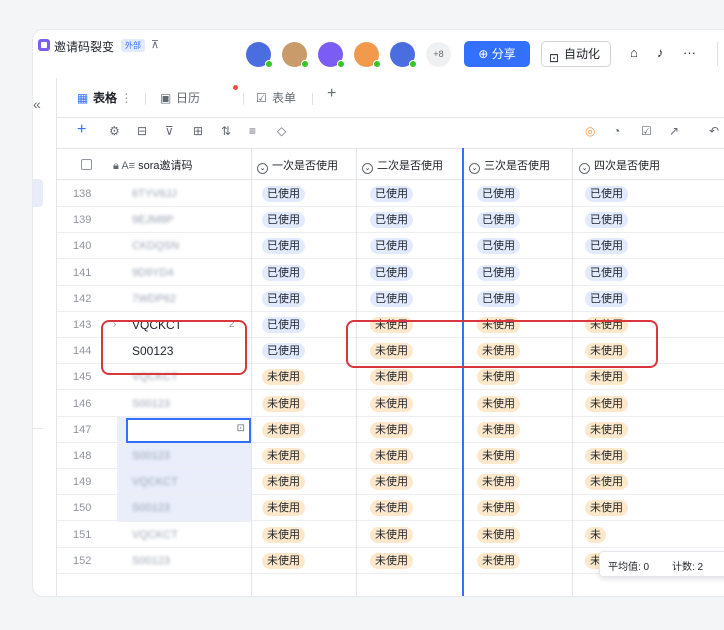 The image size is (724, 630). Describe the element at coordinates (438, 54) in the screenshot. I see `more-collaborators: +8` at that location.